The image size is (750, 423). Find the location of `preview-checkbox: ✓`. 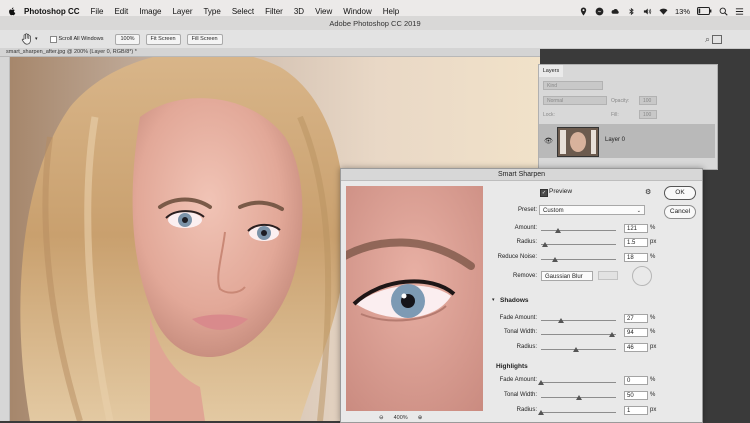

preview-checkbox: ✓ is located at coordinates (544, 193).